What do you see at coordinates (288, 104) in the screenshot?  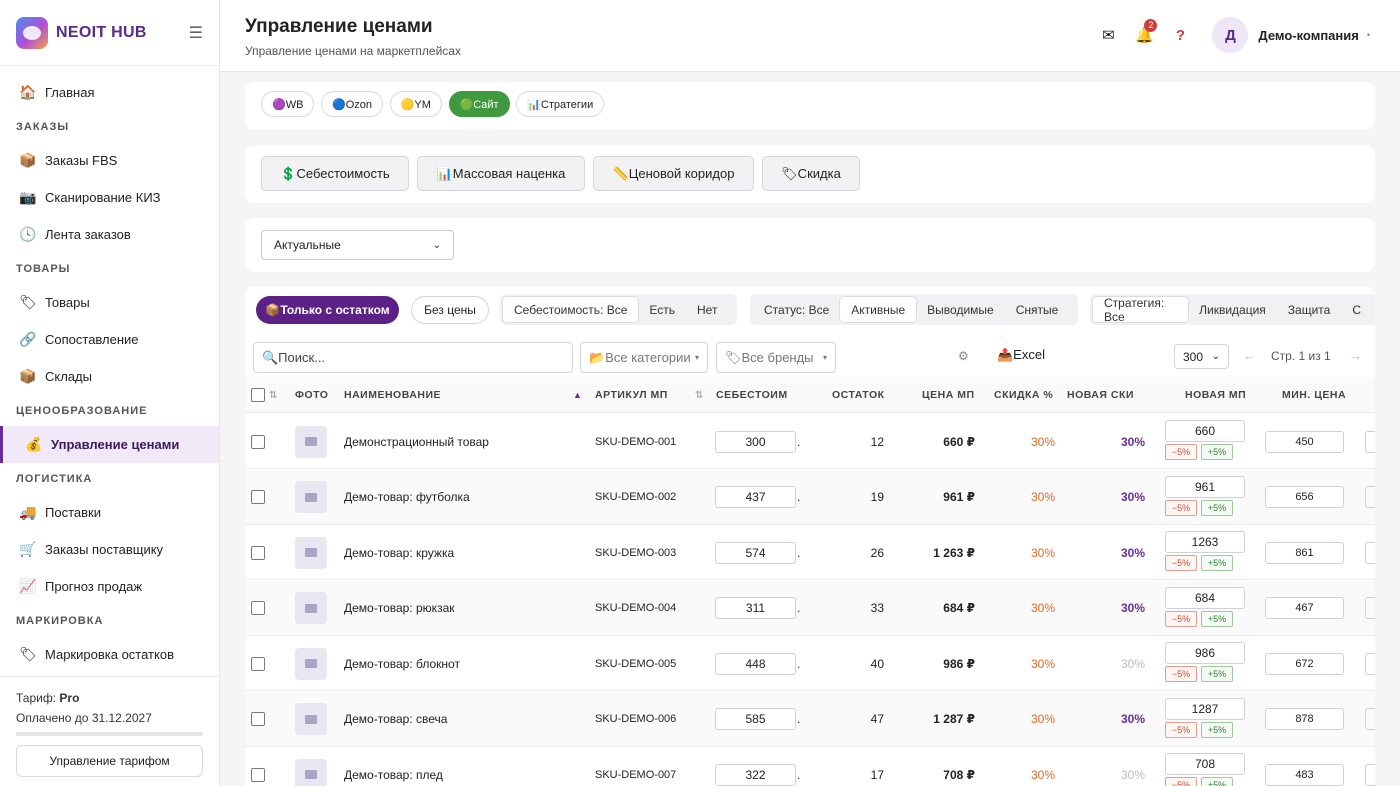 I see `tab-wb: 🟣WB` at bounding box center [288, 104].